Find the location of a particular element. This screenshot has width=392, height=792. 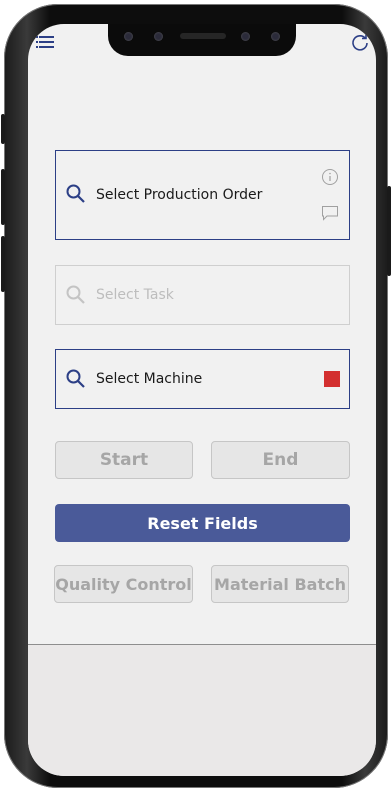

production-order-field: Select Production Order is located at coordinates (202, 195).